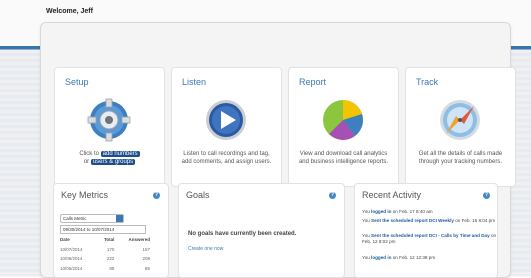 Image resolution: width=531 pixels, height=278 pixels. I want to click on compass-icon, so click(460, 120).